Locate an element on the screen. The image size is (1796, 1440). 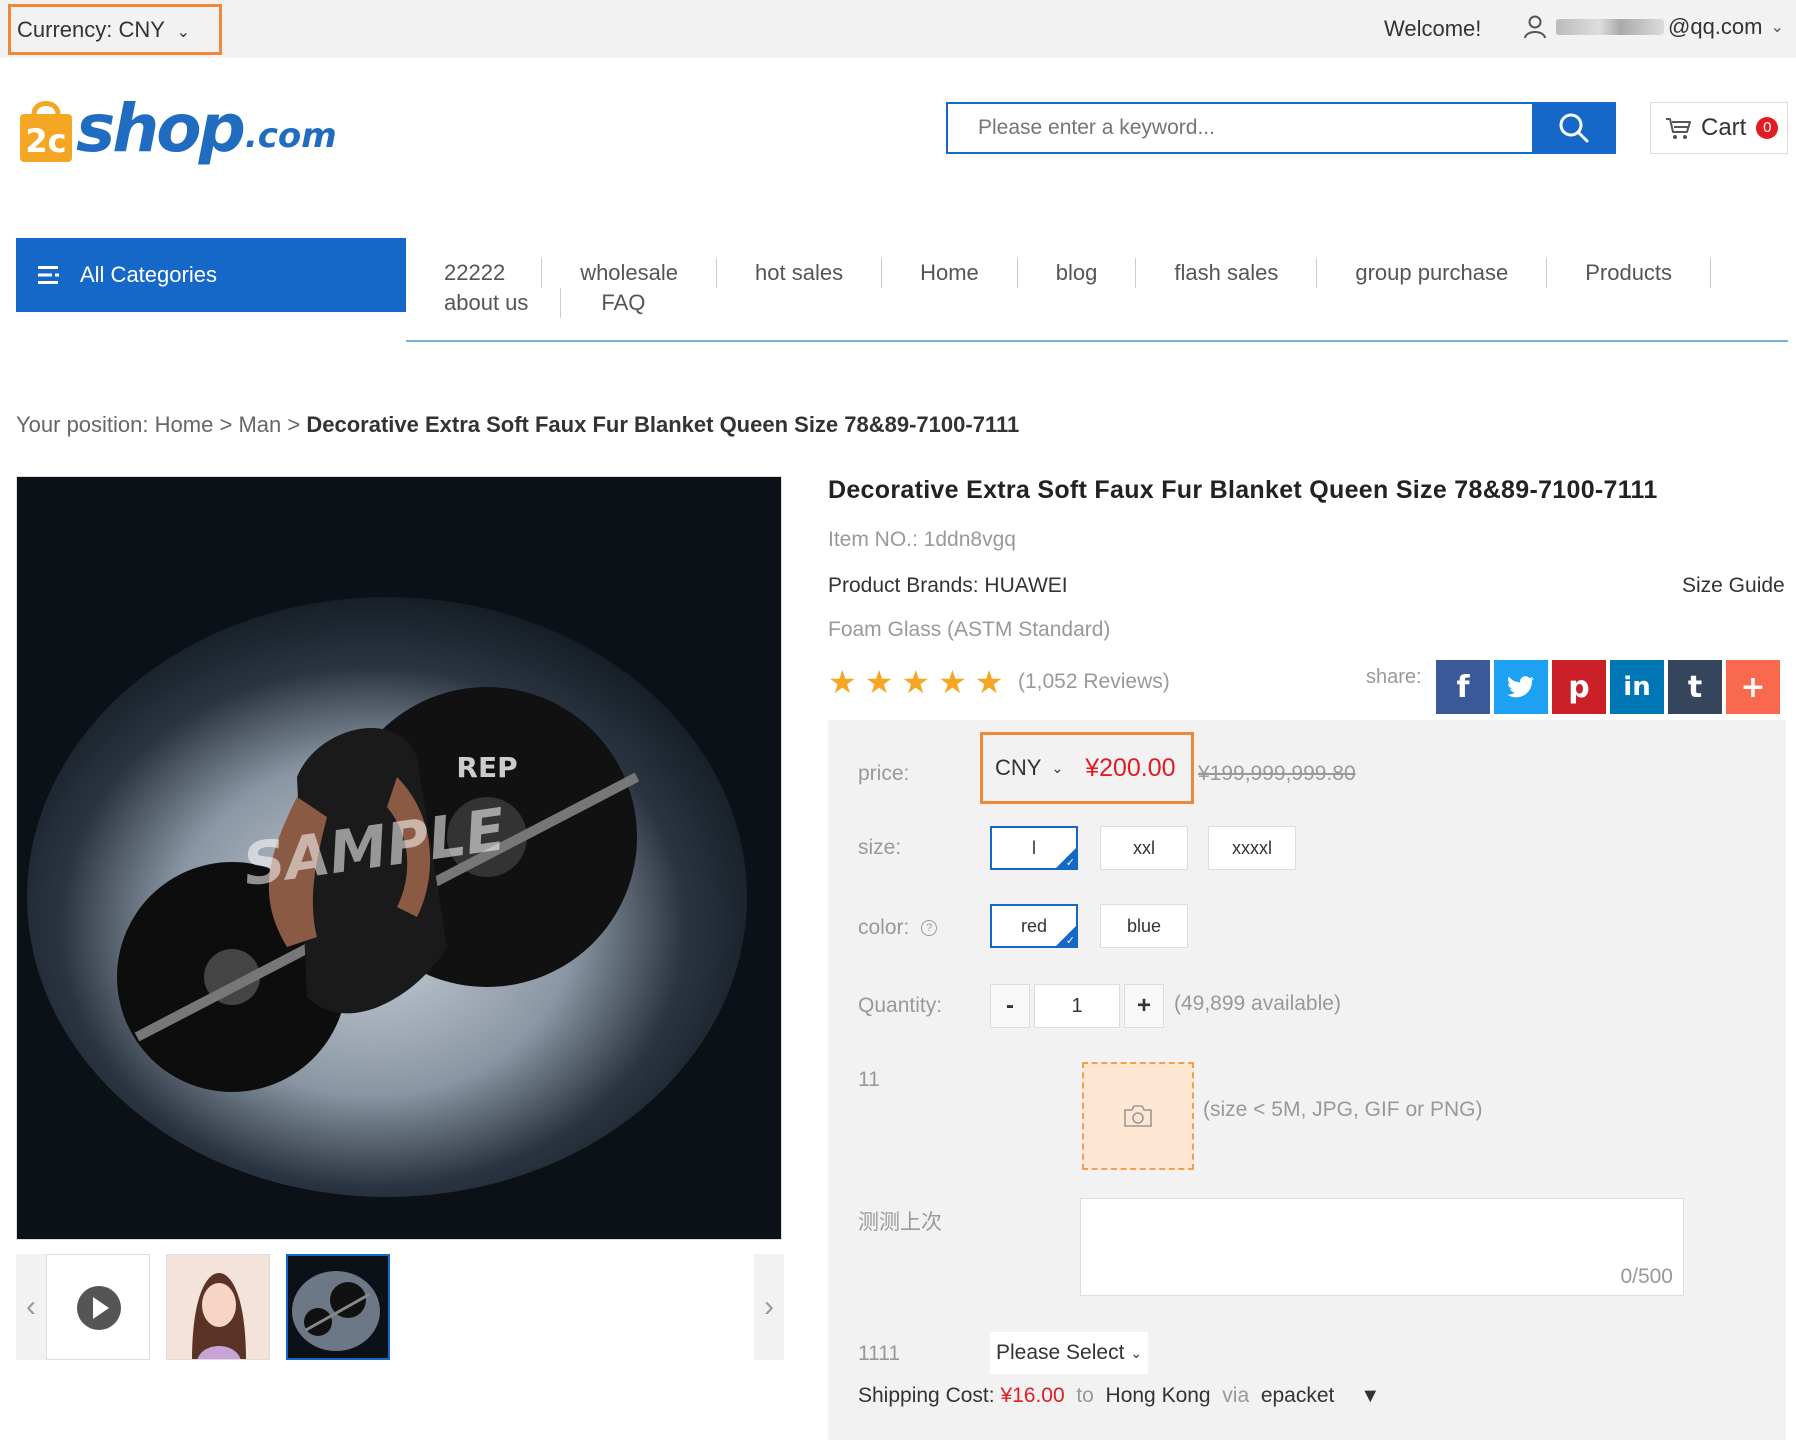
twitter-share-button is located at coordinates (1521, 687).